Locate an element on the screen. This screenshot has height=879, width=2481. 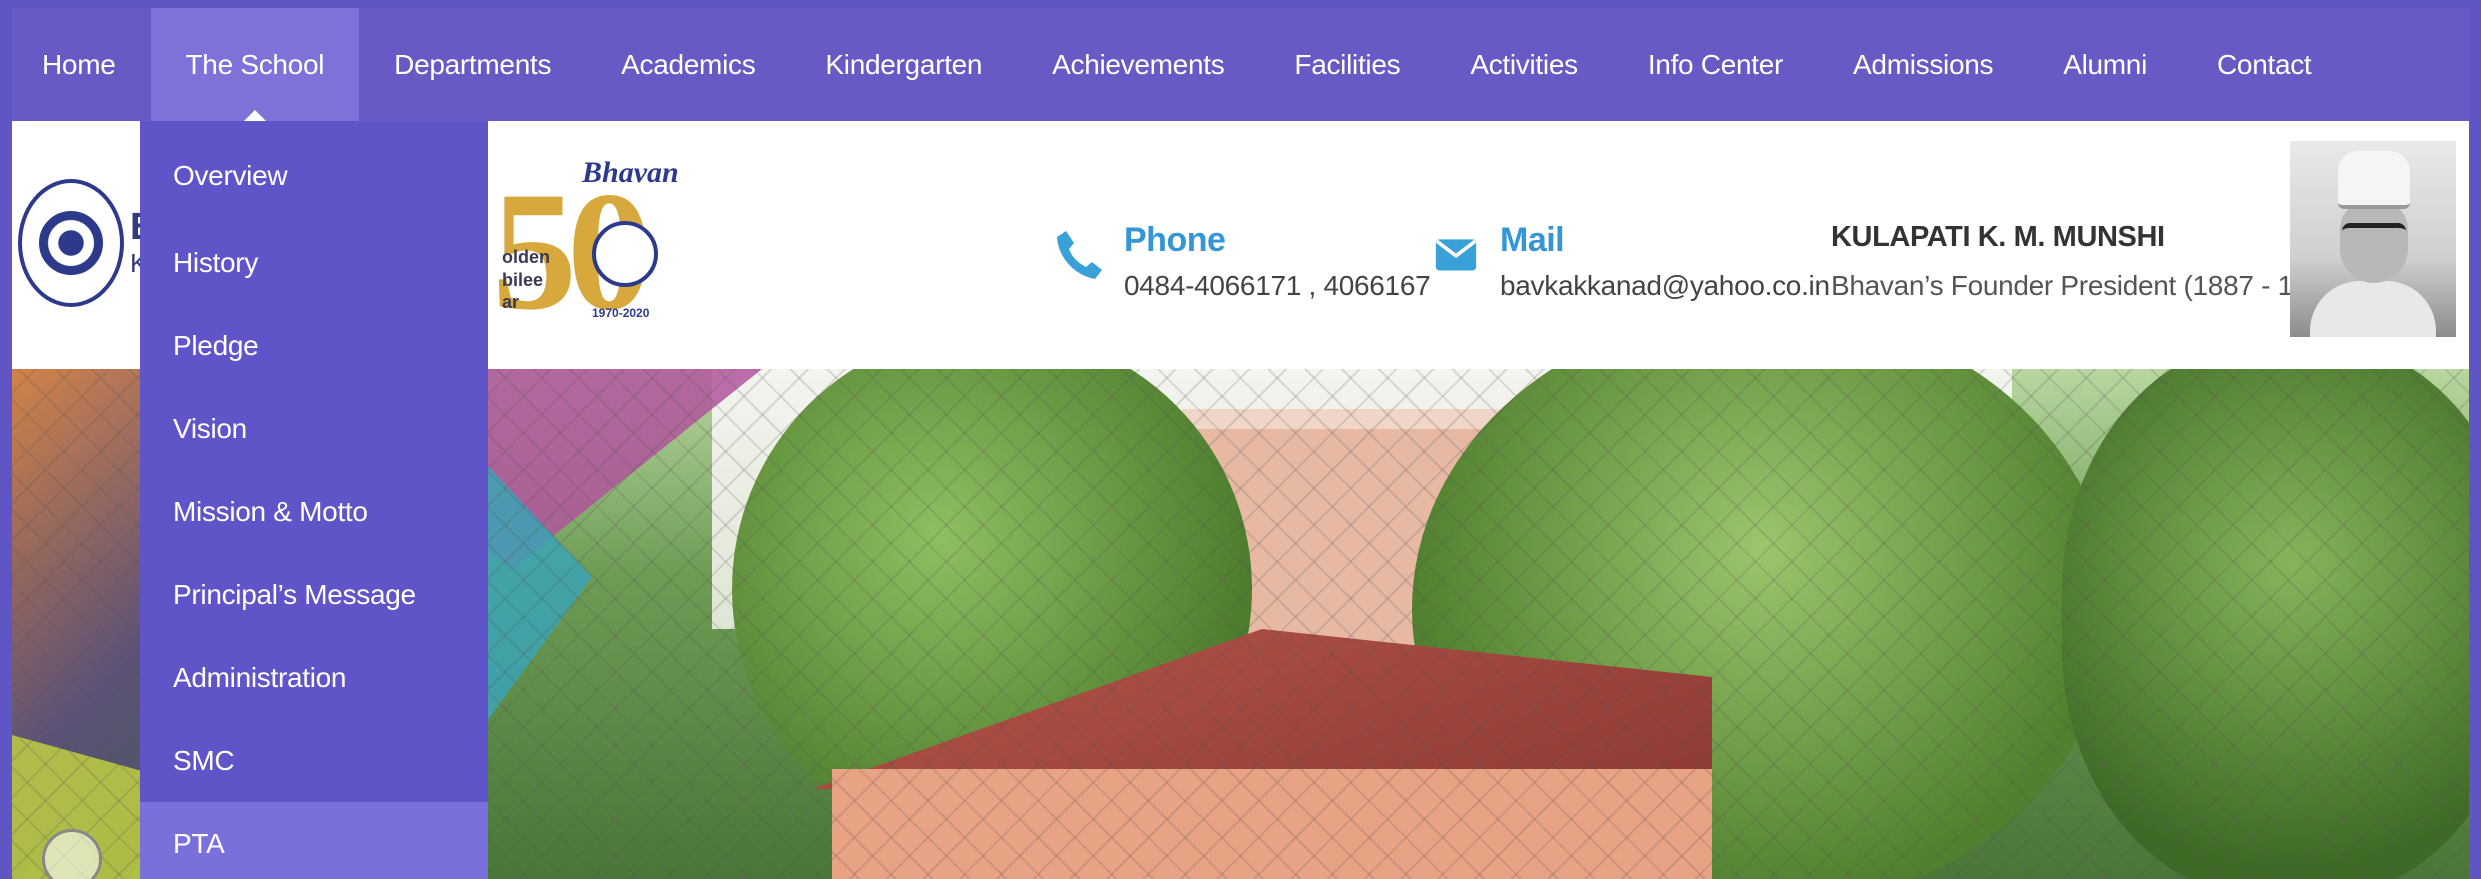
mail-contact: Mail bavkakkanad@yahoo.co.in is located at coordinates (1632, 261).